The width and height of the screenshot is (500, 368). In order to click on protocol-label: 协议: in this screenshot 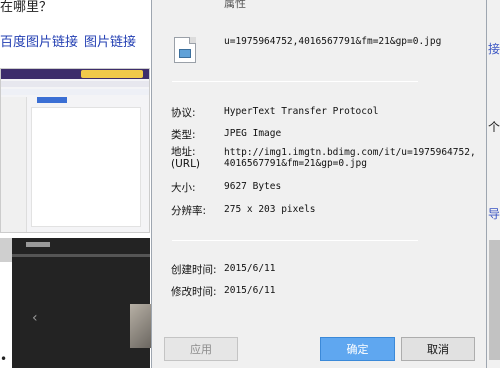, I will do `click(183, 113)`.